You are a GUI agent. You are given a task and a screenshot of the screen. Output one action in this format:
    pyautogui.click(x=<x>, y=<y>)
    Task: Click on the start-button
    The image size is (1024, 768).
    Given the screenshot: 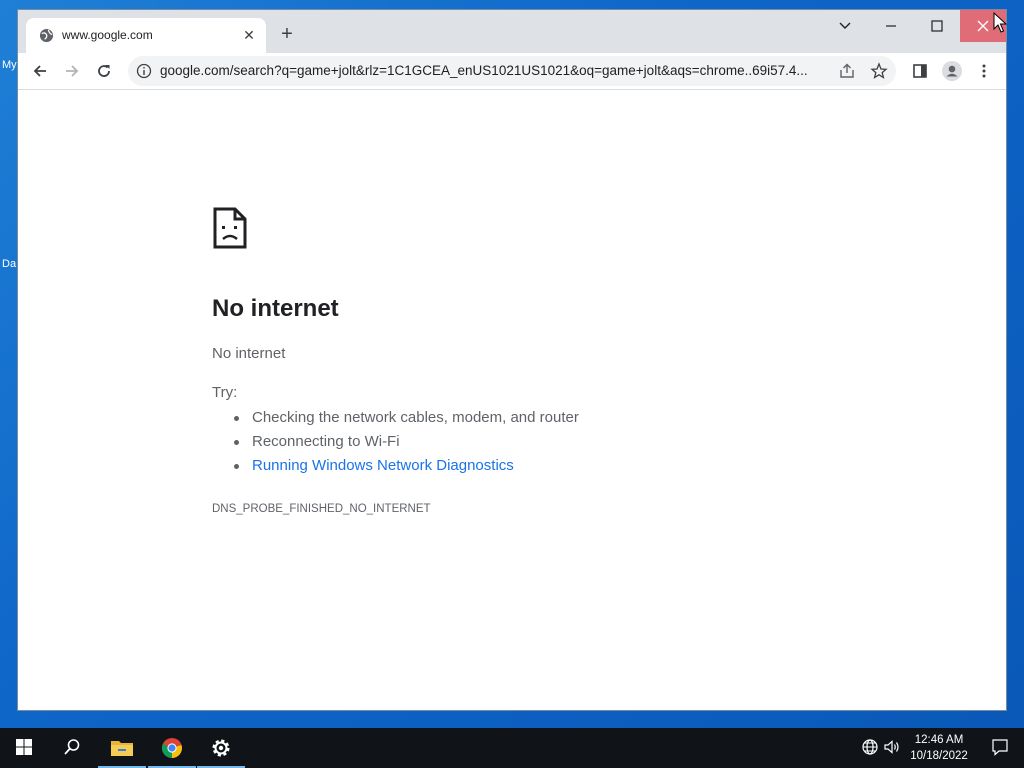 What is the action you would take?
    pyautogui.click(x=24, y=748)
    